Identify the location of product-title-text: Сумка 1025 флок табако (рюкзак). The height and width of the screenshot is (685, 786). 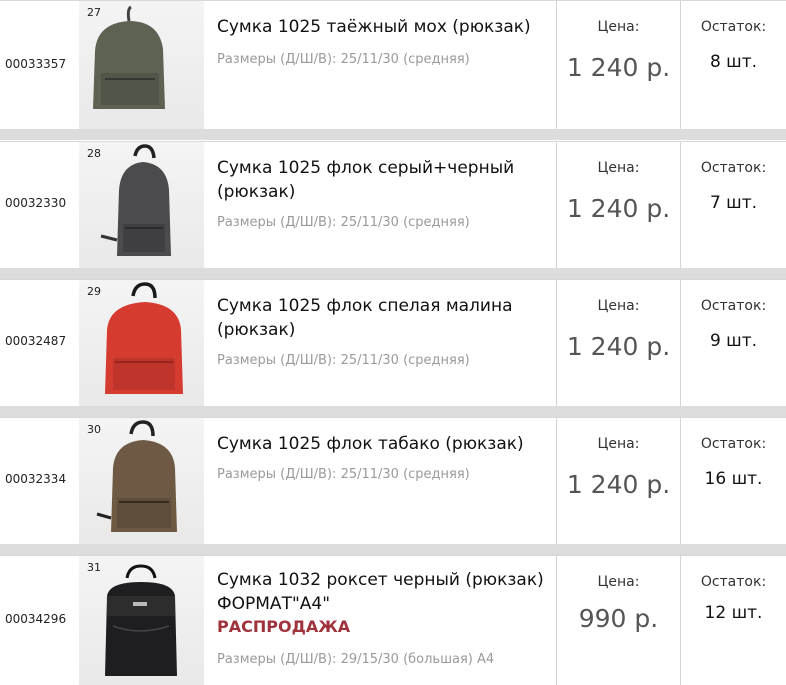
(370, 444).